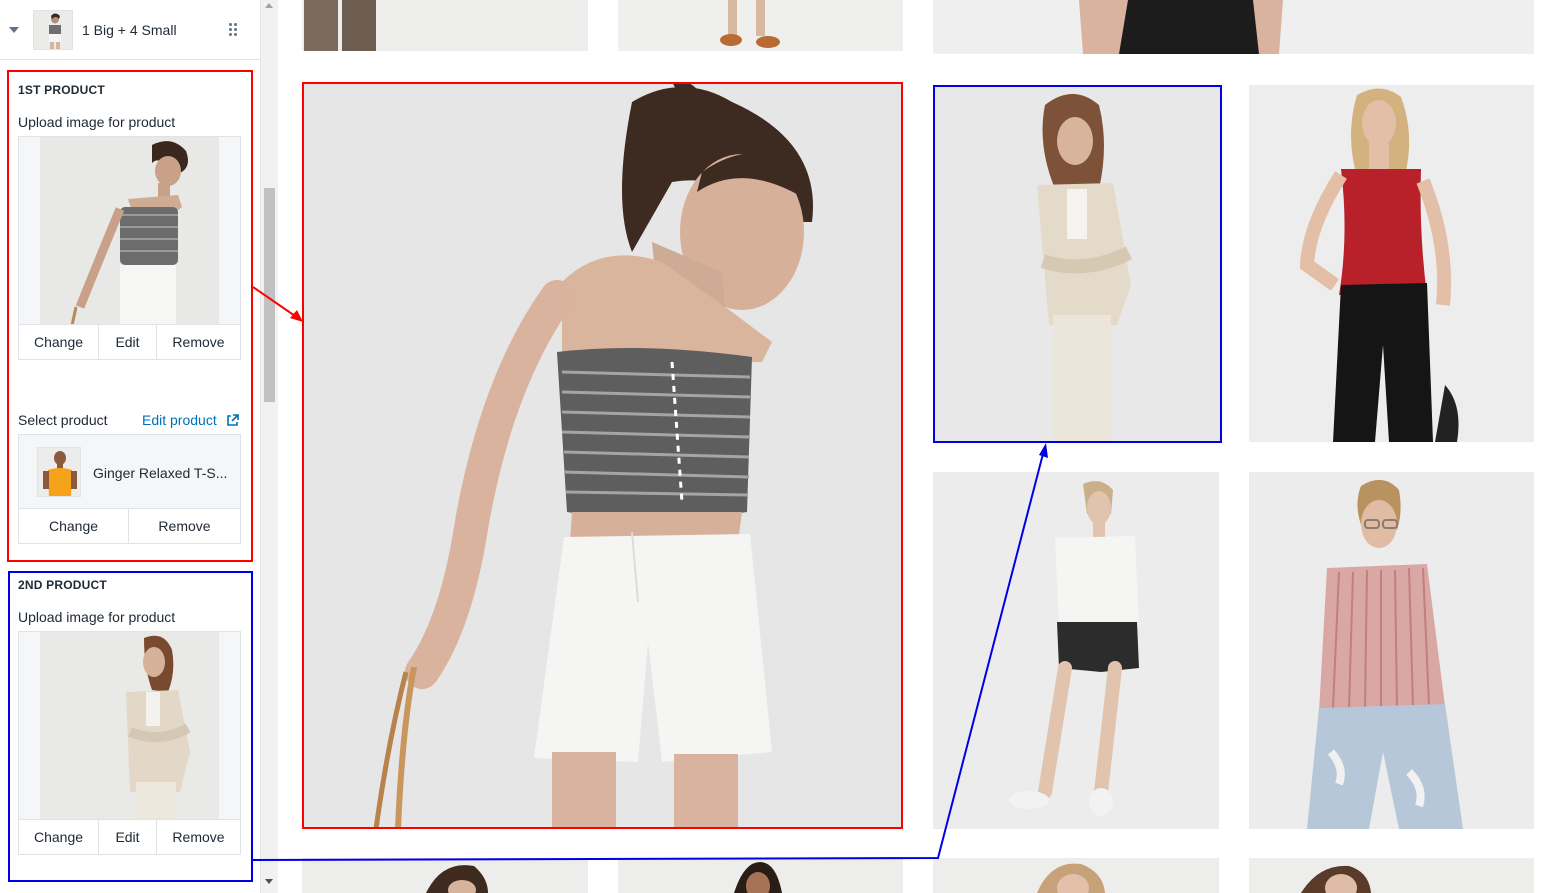 The height and width of the screenshot is (893, 1546). I want to click on select-product-label: Select product, so click(63, 420).